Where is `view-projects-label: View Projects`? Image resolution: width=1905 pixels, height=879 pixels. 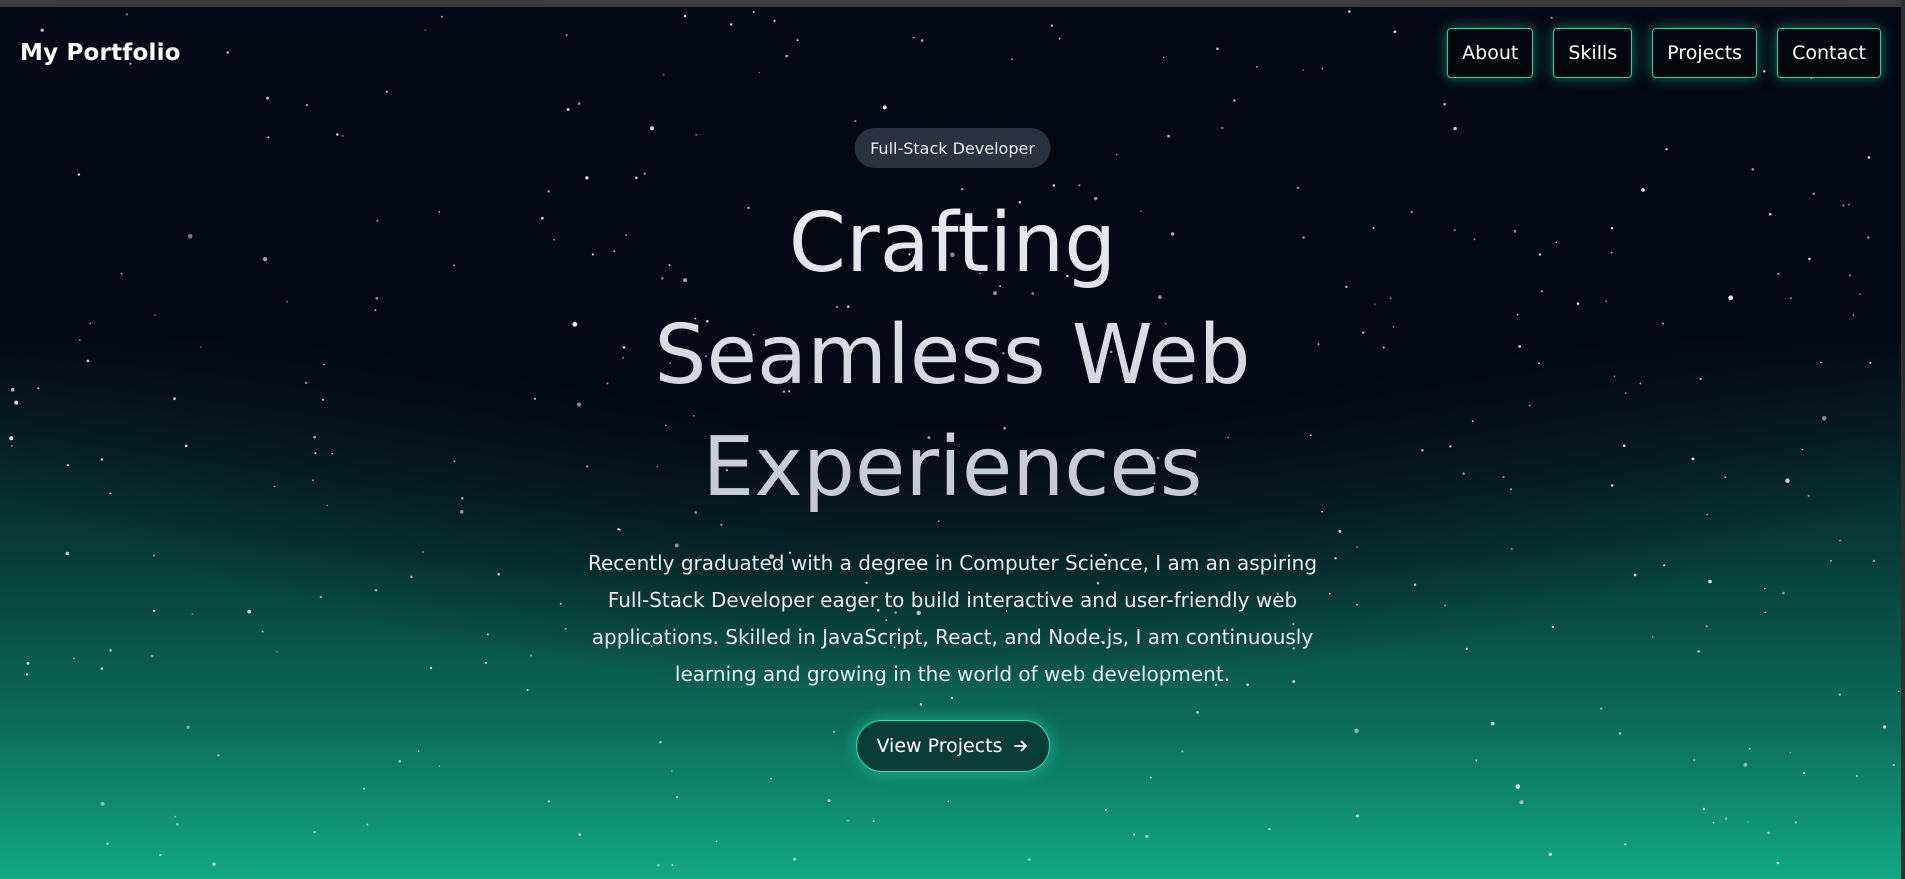 view-projects-label: View Projects is located at coordinates (939, 746).